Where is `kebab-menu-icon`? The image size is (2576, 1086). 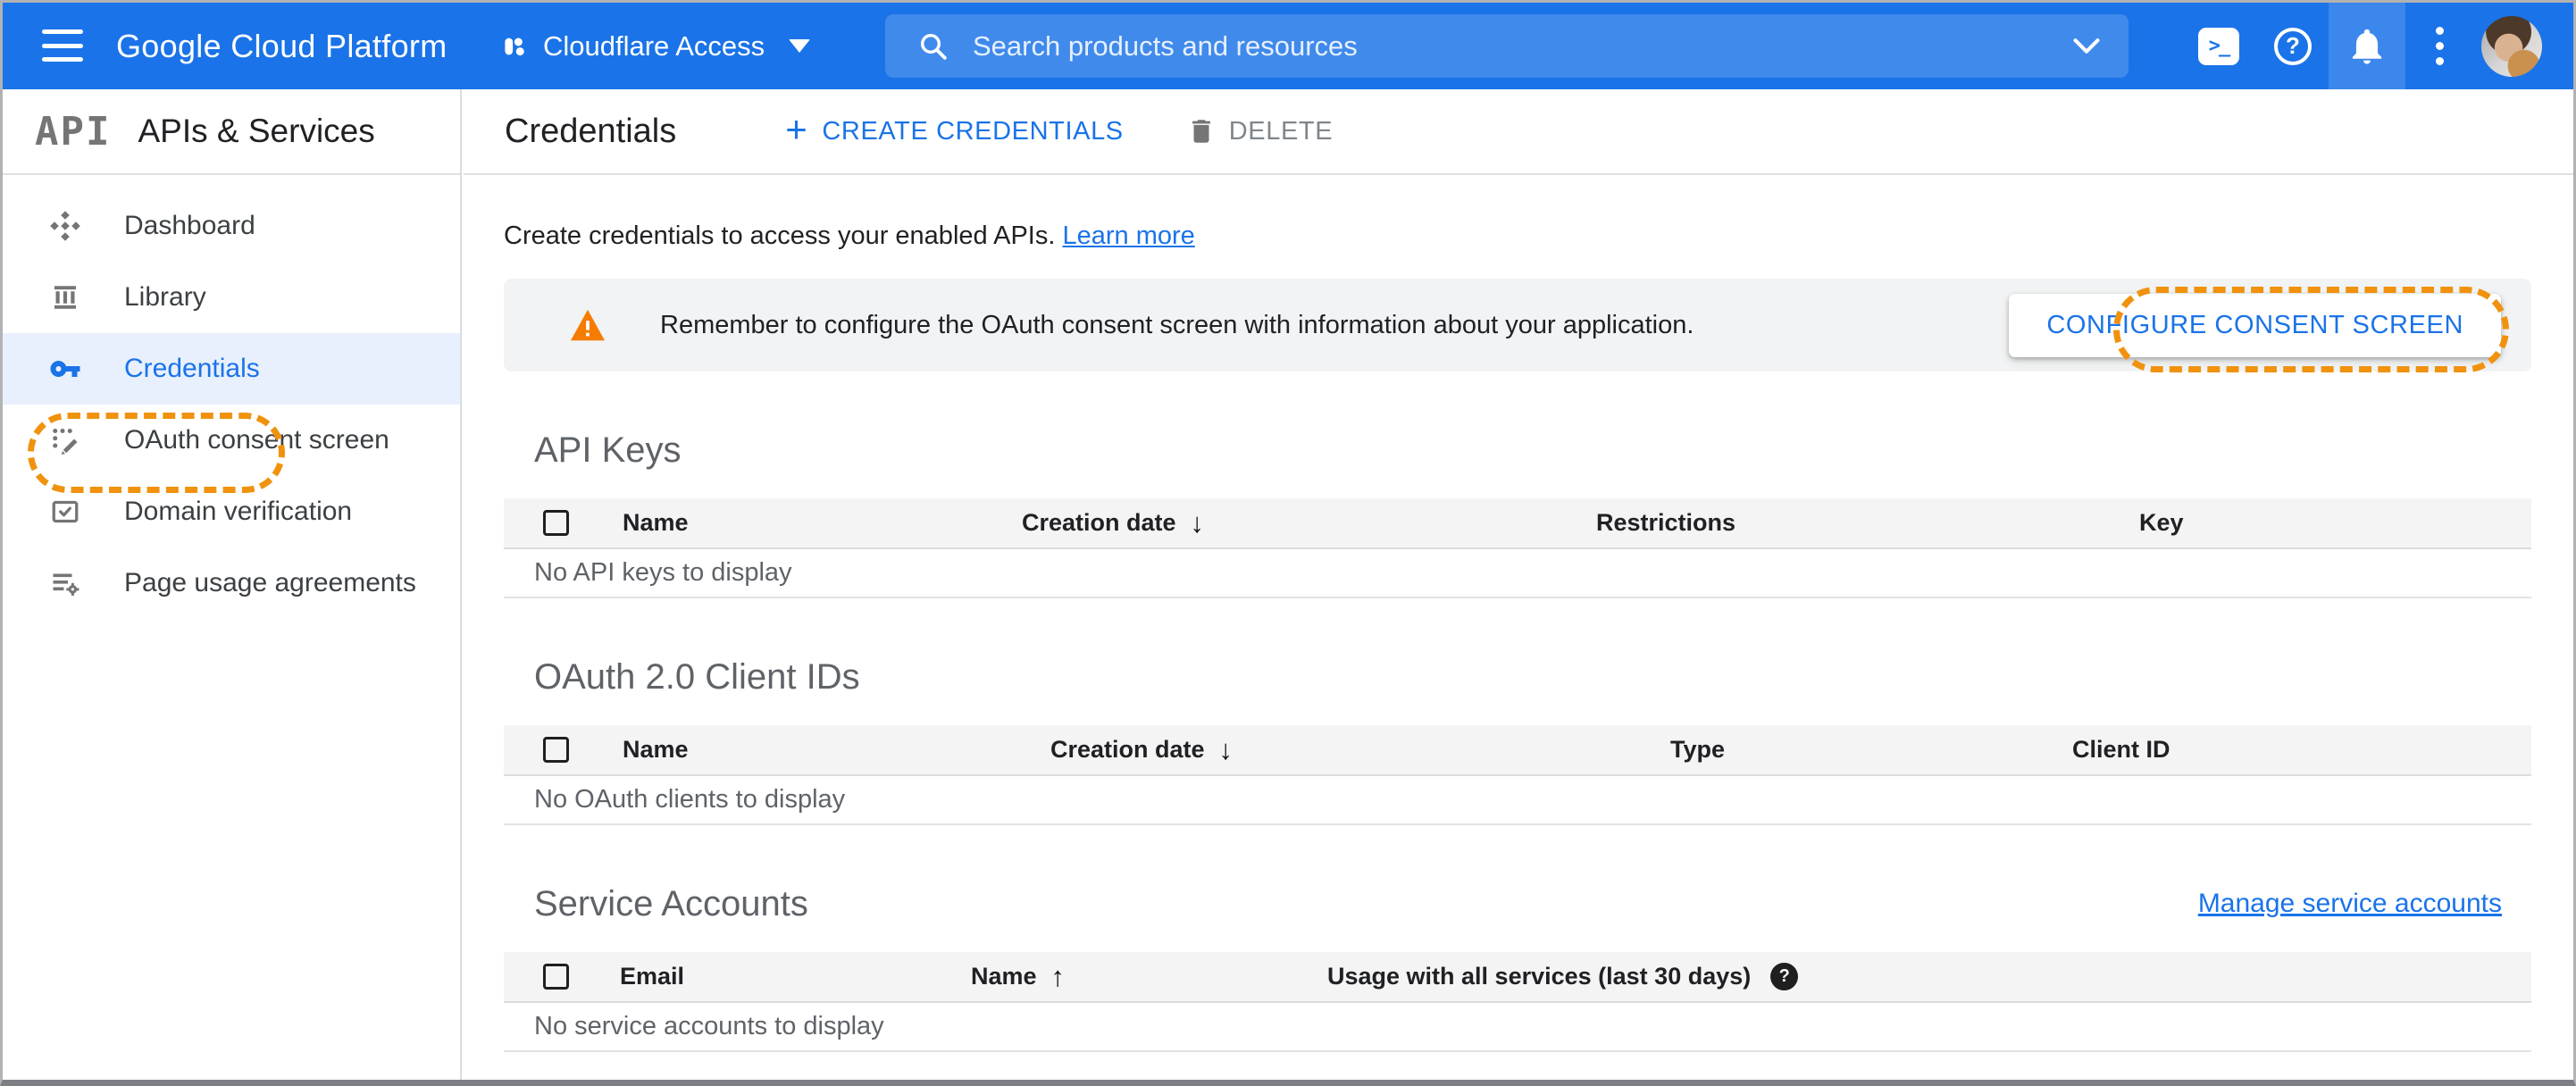
kebab-menu-icon is located at coordinates (2439, 46).